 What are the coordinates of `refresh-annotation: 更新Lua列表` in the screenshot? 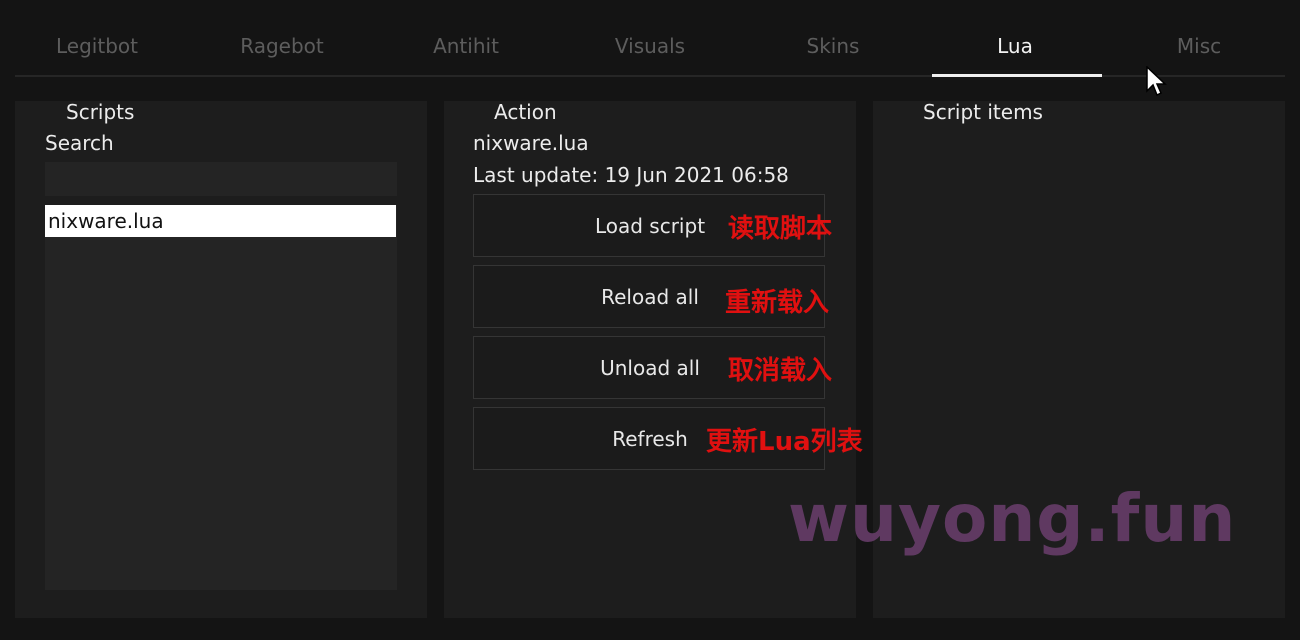 It's located at (784, 442).